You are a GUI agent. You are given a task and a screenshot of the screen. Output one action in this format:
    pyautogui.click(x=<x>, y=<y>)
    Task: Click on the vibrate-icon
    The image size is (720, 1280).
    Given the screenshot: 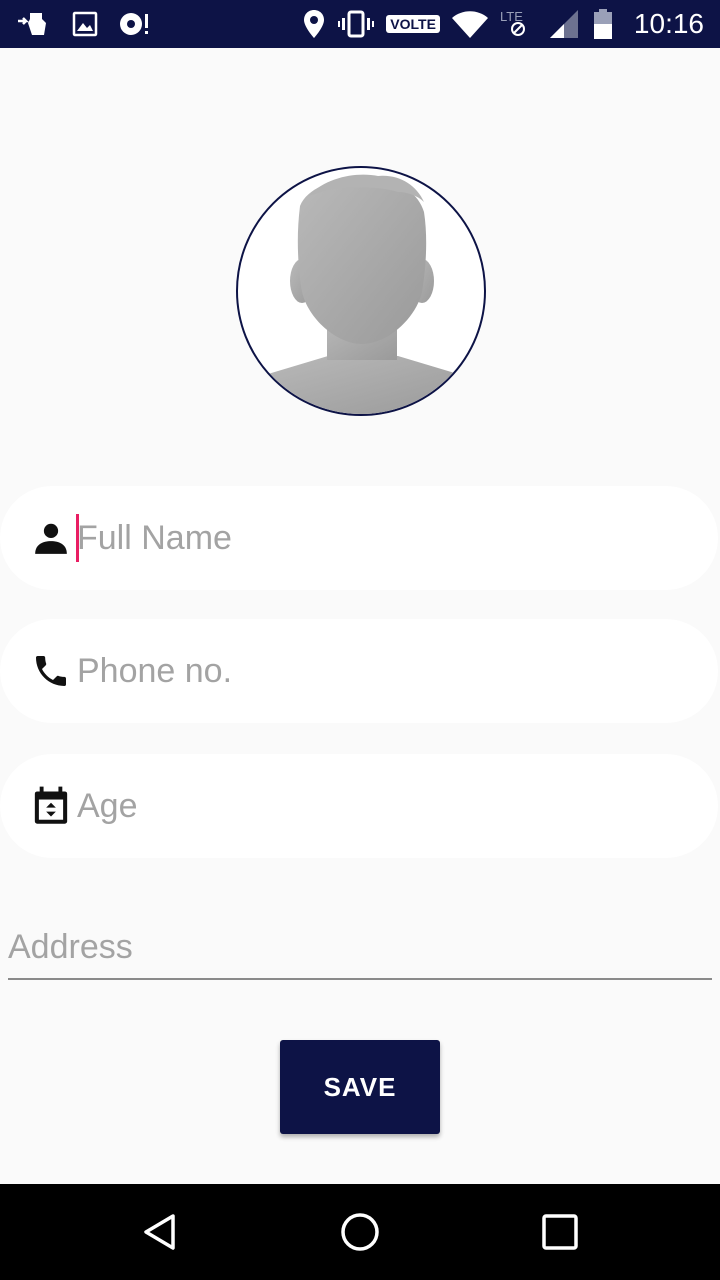 What is the action you would take?
    pyautogui.click(x=356, y=24)
    